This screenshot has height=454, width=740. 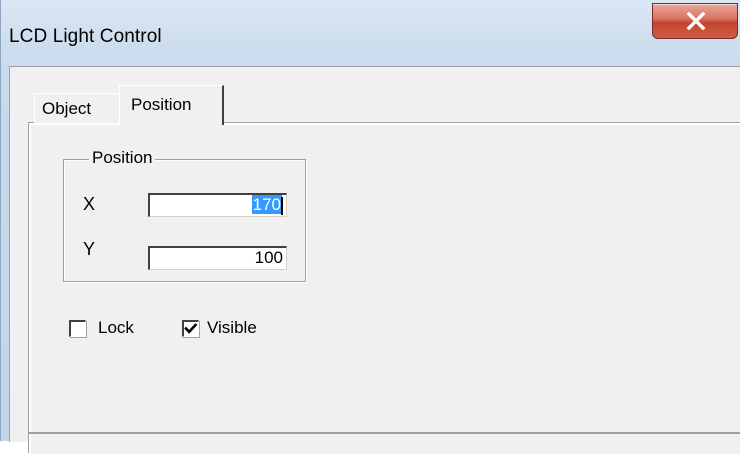 What do you see at coordinates (217, 205) in the screenshot?
I see `x-input: 170` at bounding box center [217, 205].